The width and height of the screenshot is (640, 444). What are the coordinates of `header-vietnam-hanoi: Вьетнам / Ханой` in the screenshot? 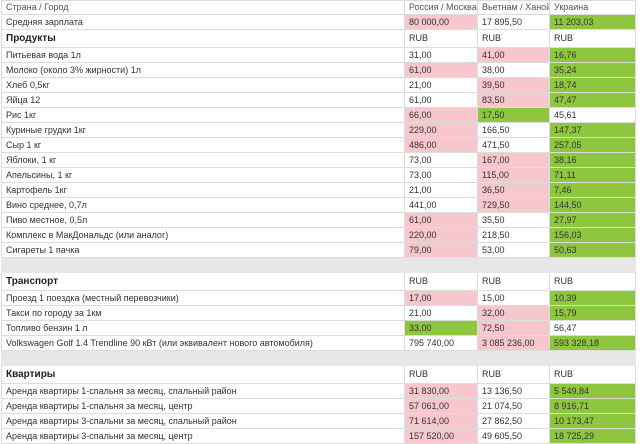 It's located at (513, 7).